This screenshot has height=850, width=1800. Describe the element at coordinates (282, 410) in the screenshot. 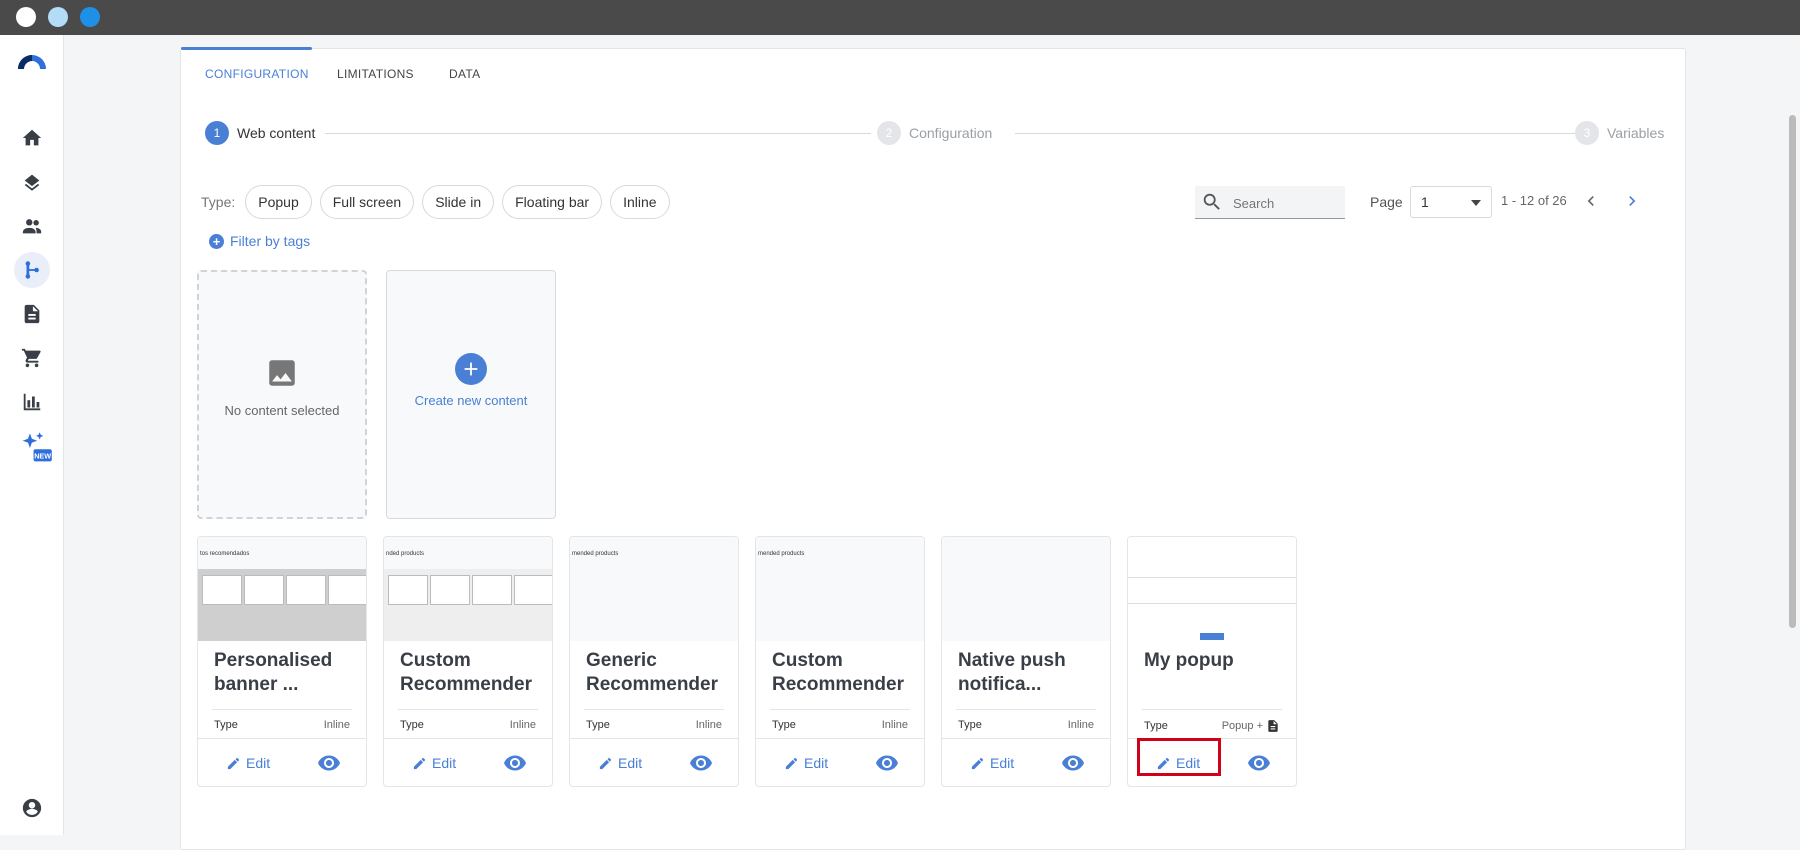

I see `no-content-label: No content selected` at that location.